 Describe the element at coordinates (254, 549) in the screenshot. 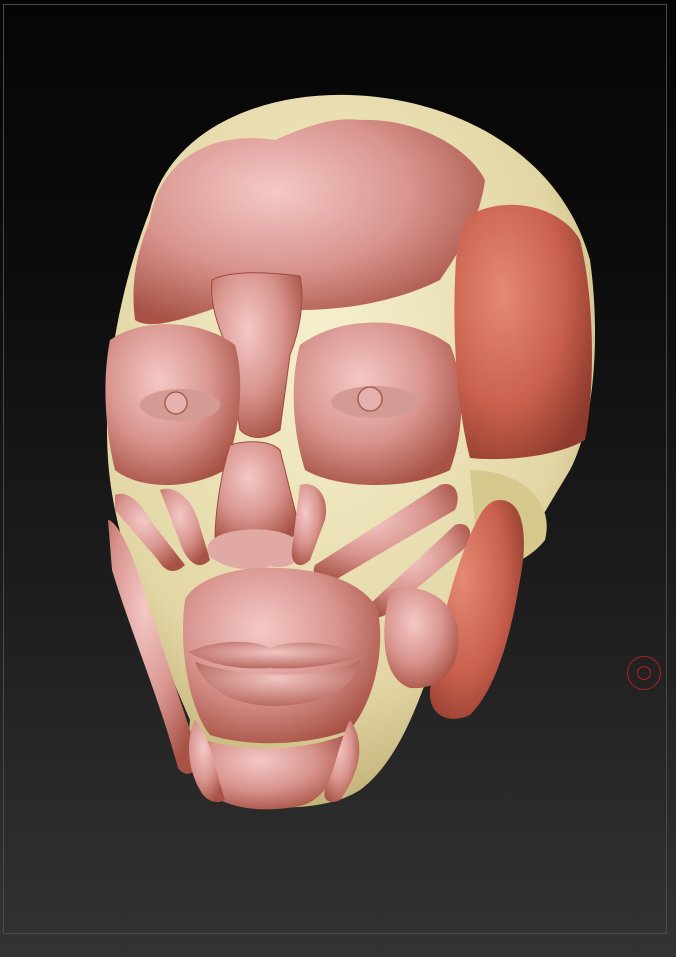

I see `nose-tip` at that location.